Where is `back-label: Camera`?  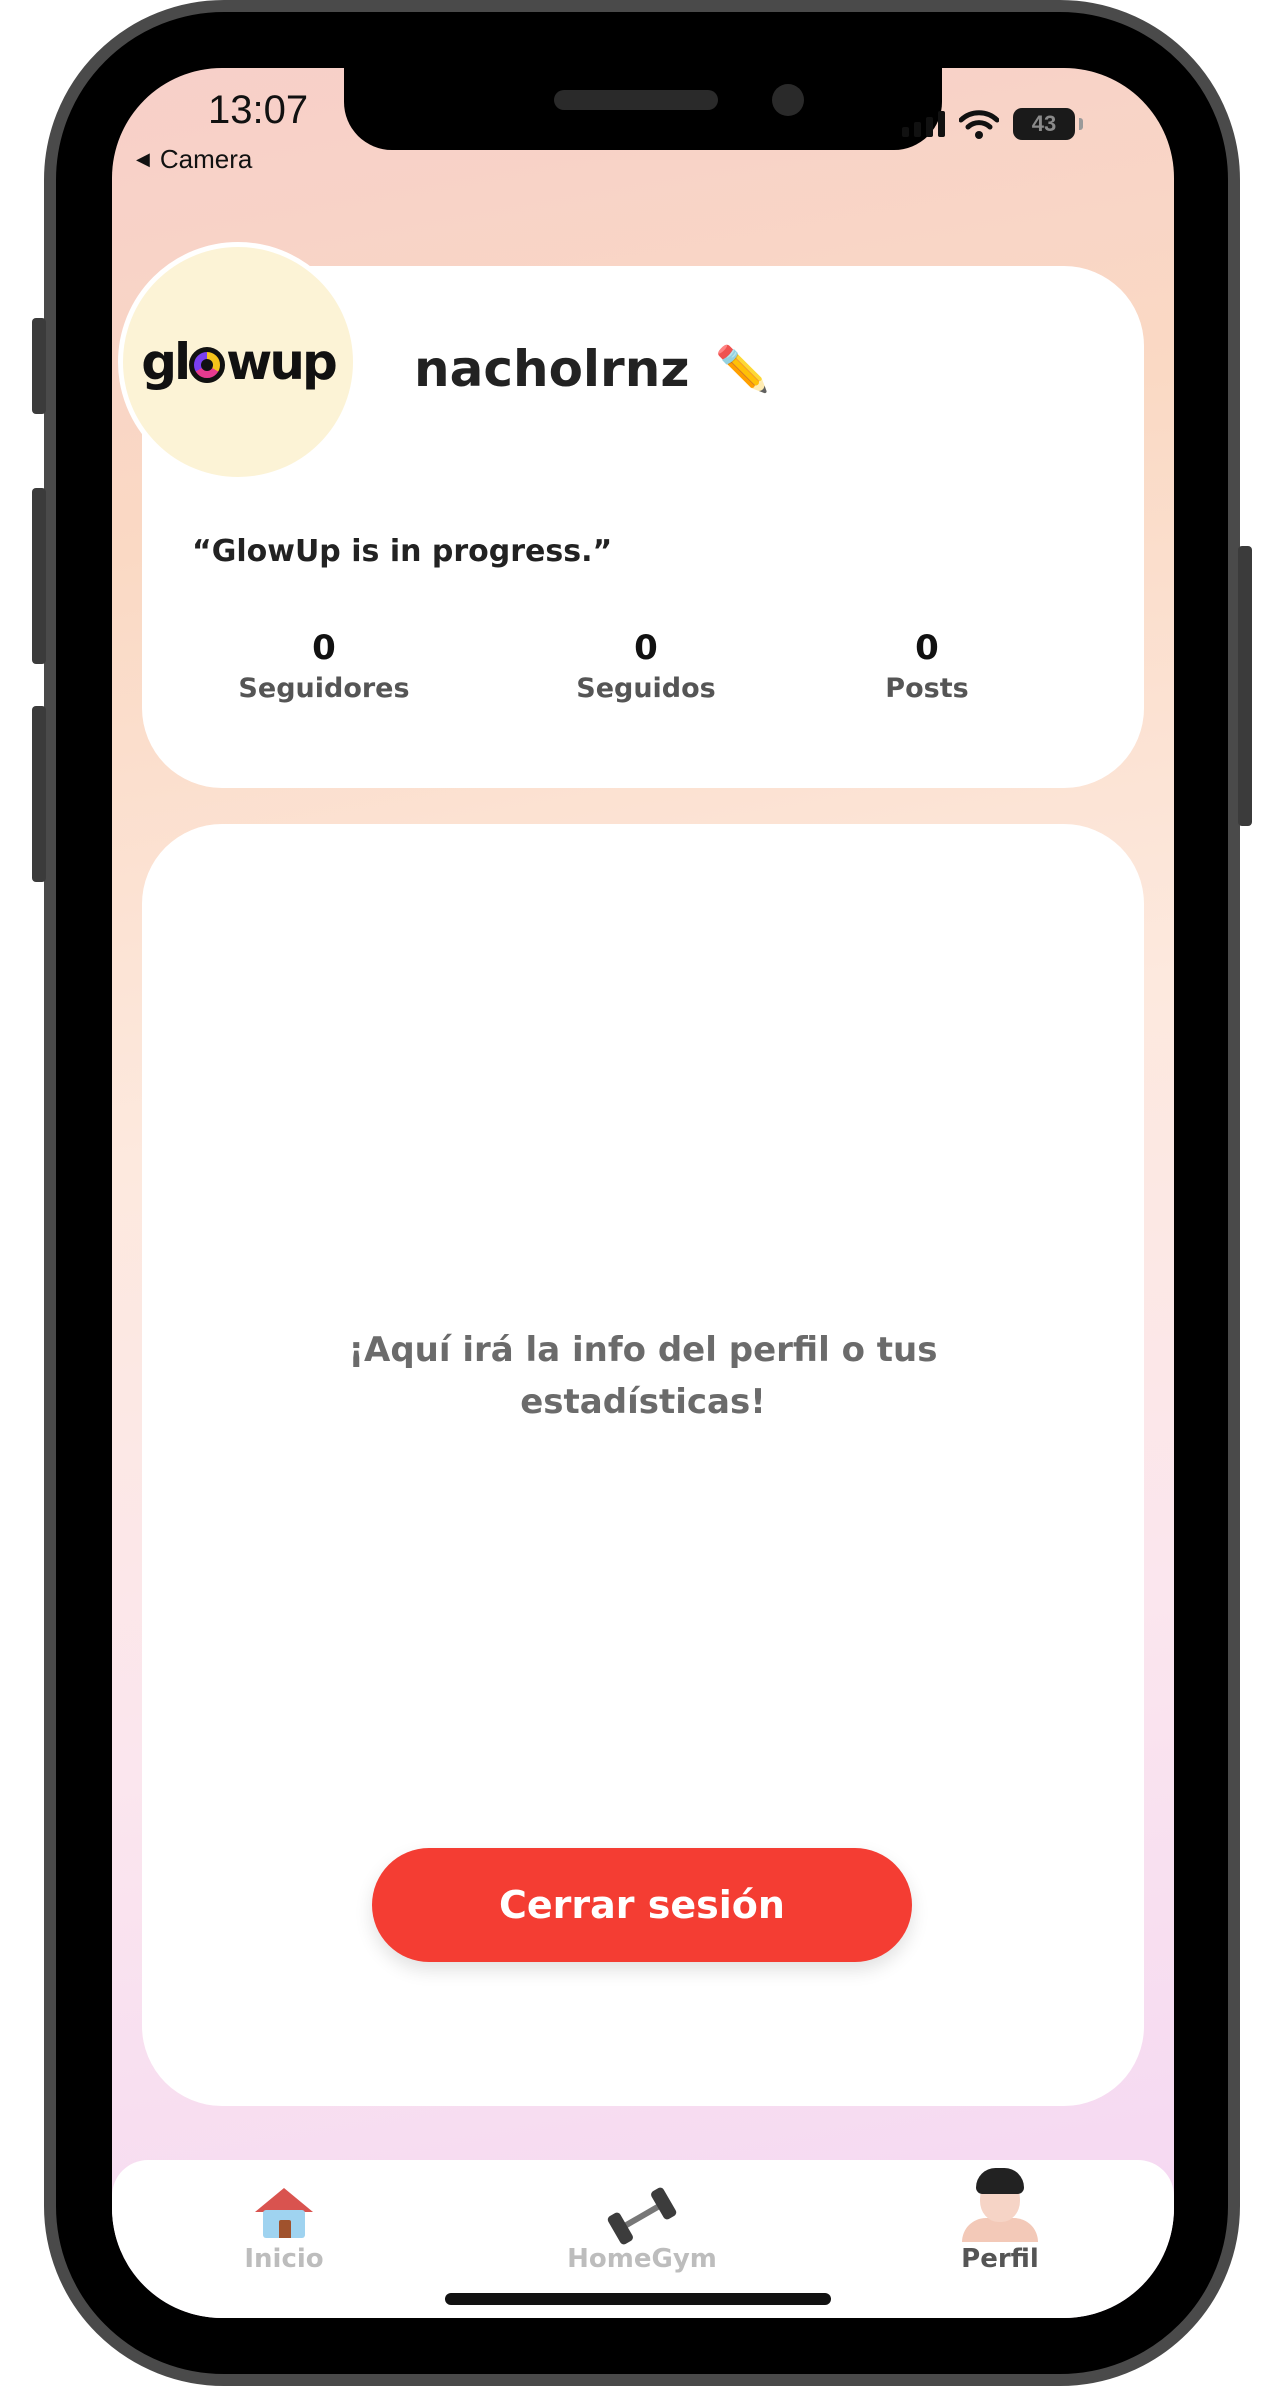
back-label: Camera is located at coordinates (206, 159).